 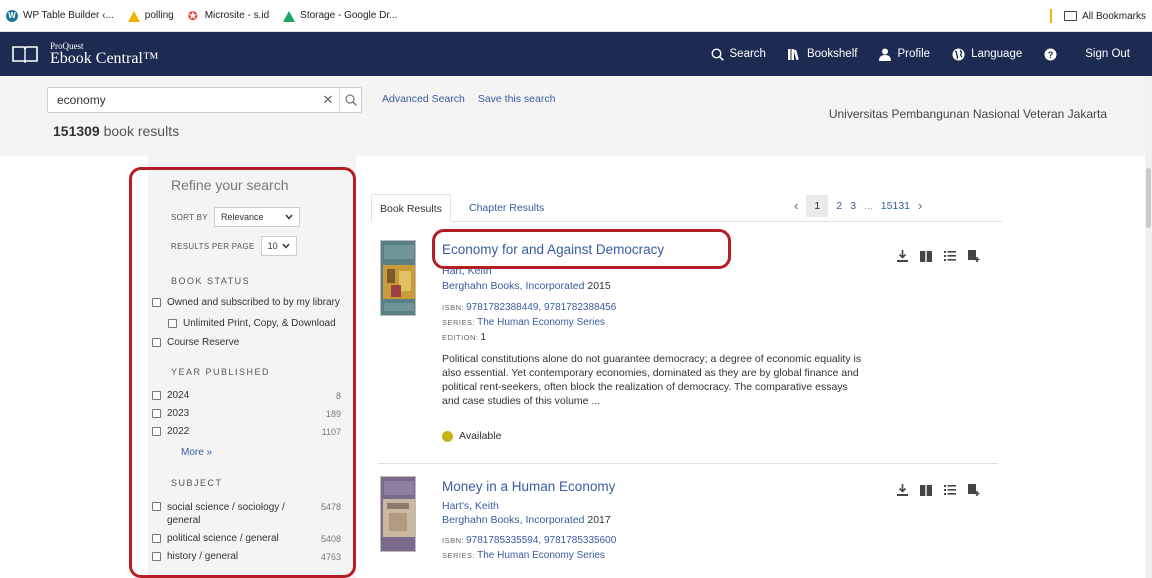 I want to click on page-1: 1, so click(x=817, y=206).